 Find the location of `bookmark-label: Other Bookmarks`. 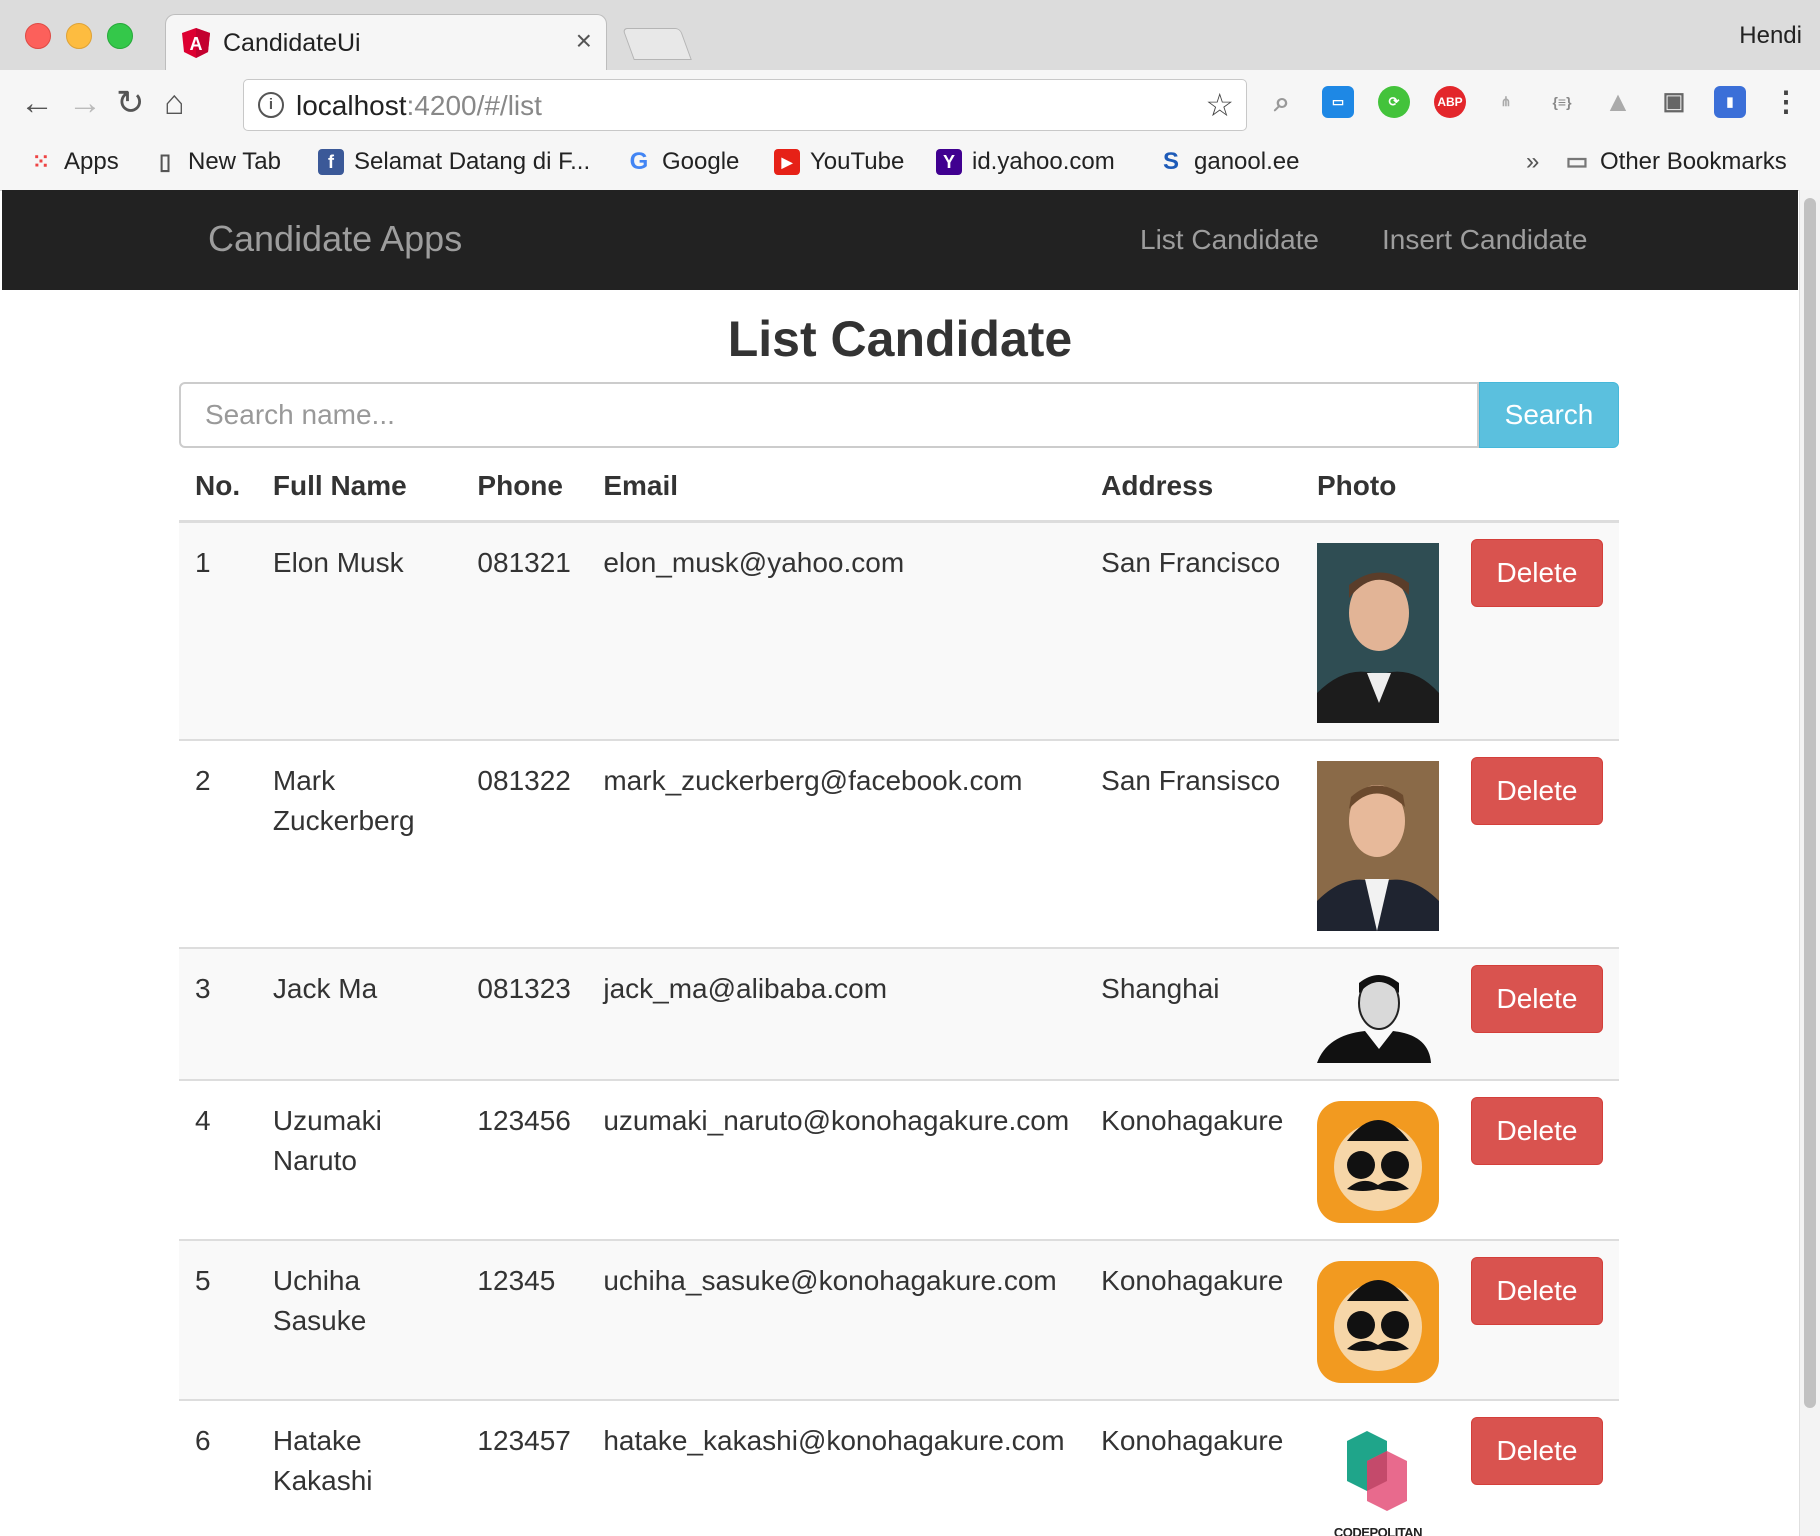

bookmark-label: Other Bookmarks is located at coordinates (1693, 161).